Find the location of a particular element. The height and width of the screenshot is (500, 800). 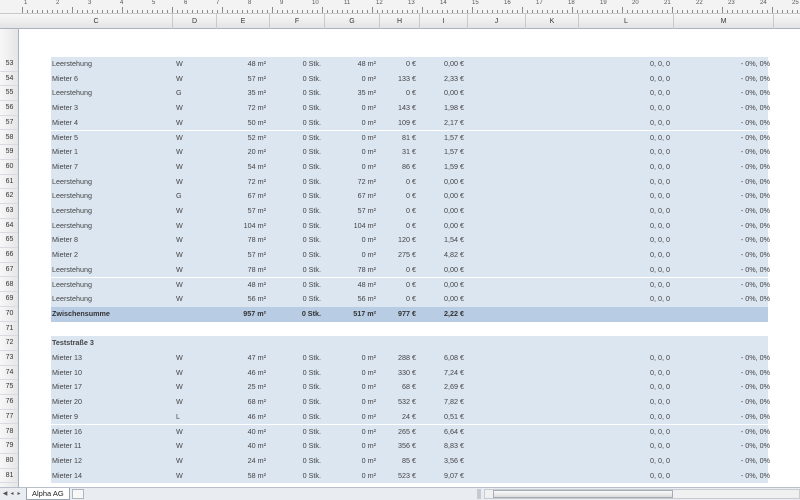

cell-h: 24 € is located at coordinates (398, 417).